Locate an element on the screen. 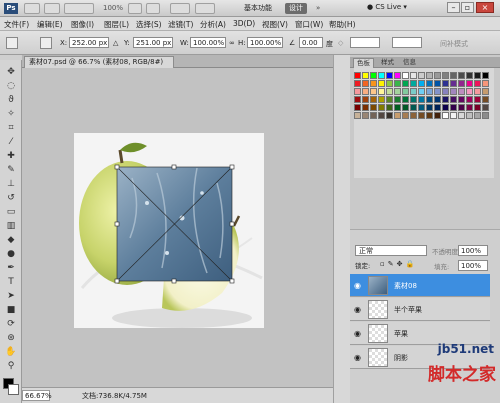  dodge-tool-icon: ● is located at coordinates (11, 254).